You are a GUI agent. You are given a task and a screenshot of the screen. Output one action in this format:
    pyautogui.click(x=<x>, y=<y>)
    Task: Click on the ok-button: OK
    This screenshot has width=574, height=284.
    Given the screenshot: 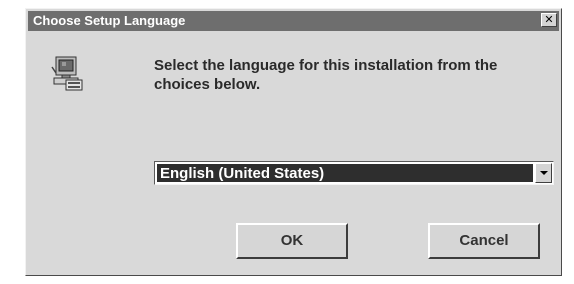 What is the action you would take?
    pyautogui.click(x=292, y=241)
    